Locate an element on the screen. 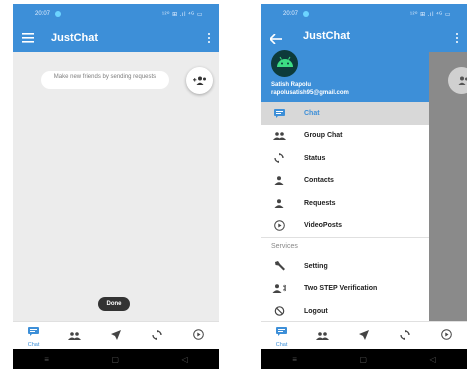 The image size is (469, 373). drawer-item-label: Logout is located at coordinates (316, 311).